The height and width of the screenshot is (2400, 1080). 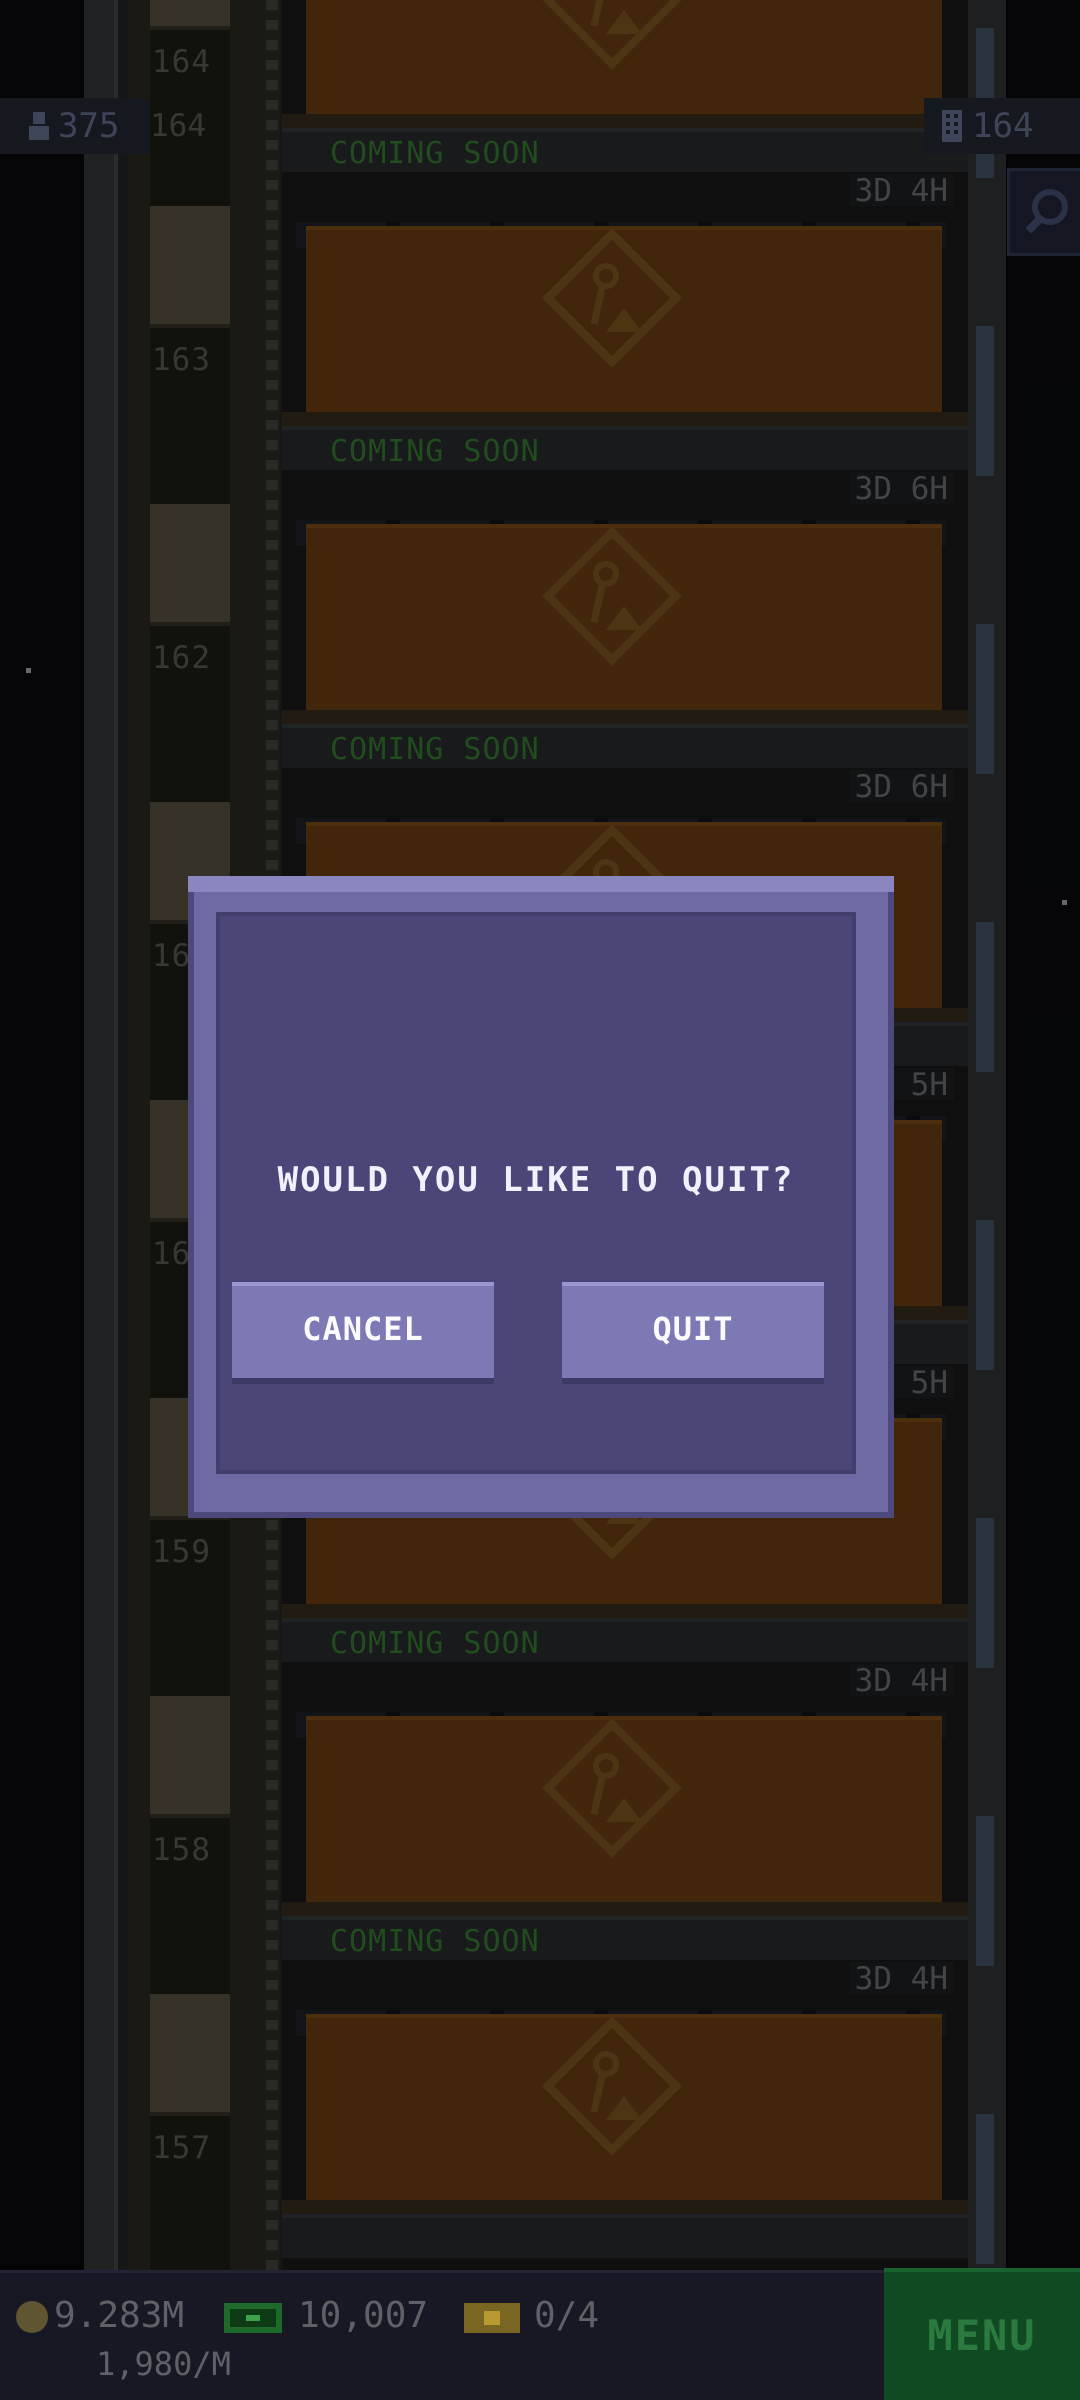 I want to click on menu-button: MENU, so click(x=982, y=2334).